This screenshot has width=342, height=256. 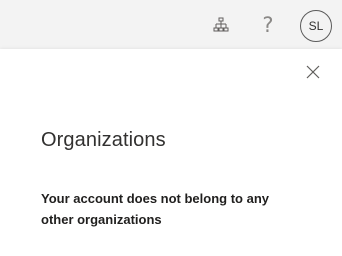 I want to click on help-icon: ?, so click(x=268, y=24).